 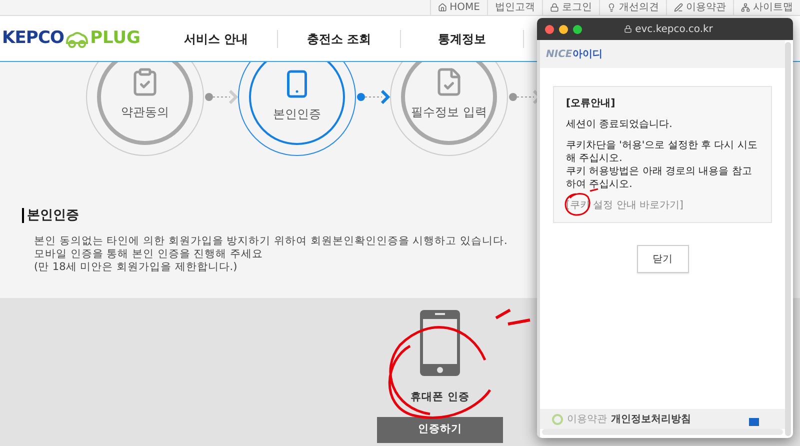 I want to click on nav-link: 통계정보, so click(x=462, y=39).